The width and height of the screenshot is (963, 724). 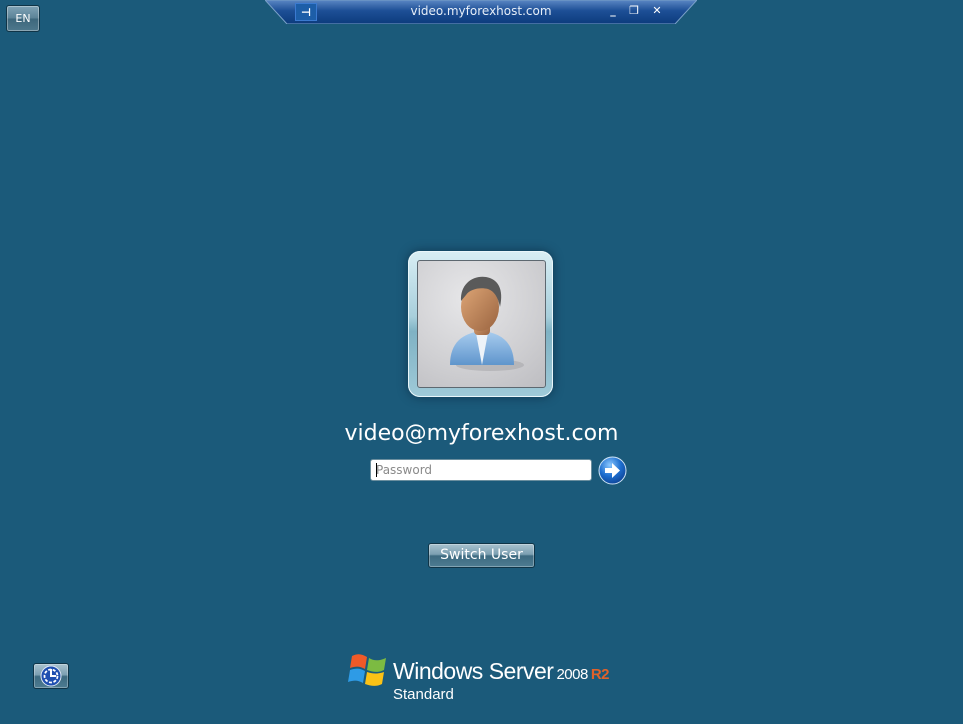 I want to click on product-version: 2008, so click(x=572, y=674).